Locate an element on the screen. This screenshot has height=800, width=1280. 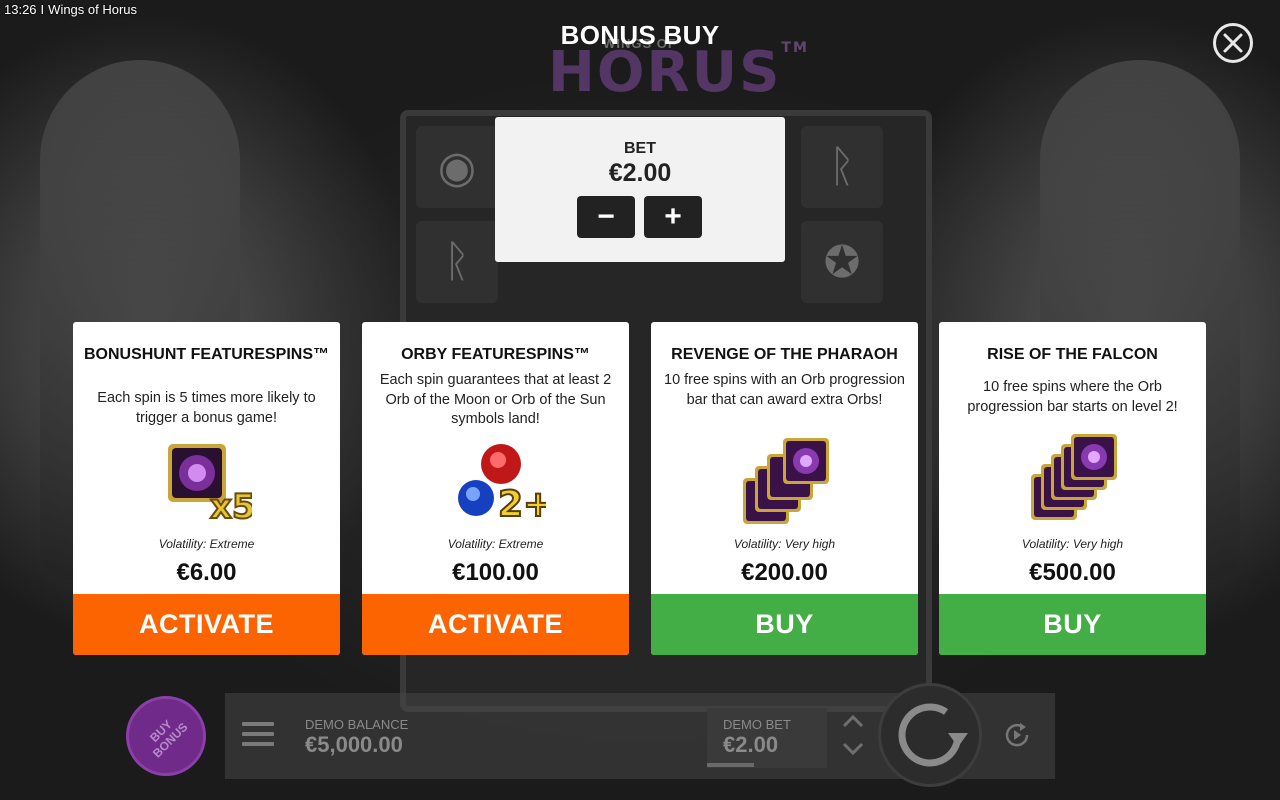
reel-symbol-scarab-icon: ✪ is located at coordinates (842, 262).